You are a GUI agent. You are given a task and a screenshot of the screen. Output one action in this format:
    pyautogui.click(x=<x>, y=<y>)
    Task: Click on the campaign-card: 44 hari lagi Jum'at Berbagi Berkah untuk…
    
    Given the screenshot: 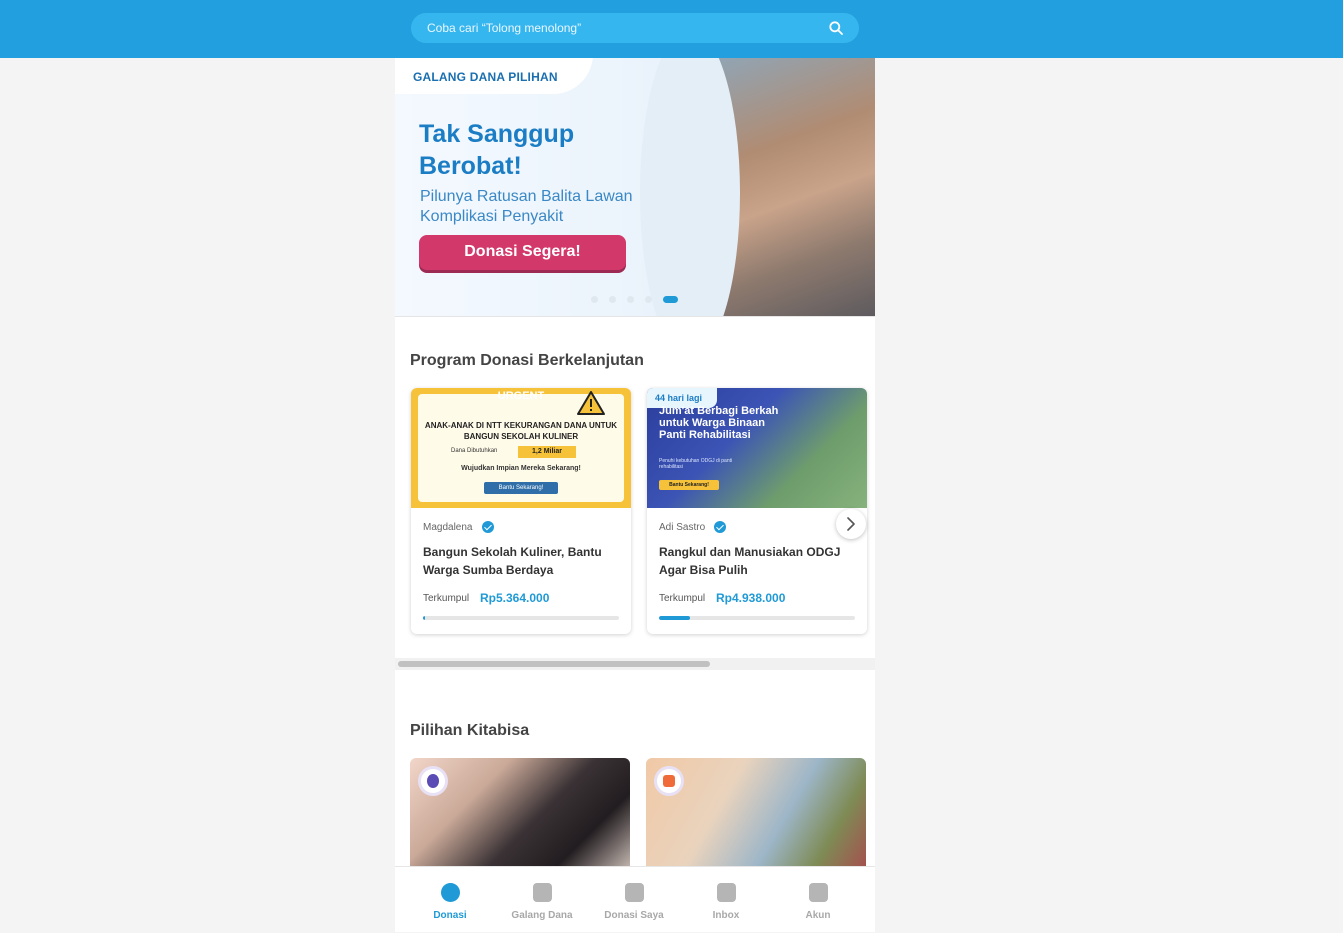 What is the action you would take?
    pyautogui.click(x=757, y=511)
    